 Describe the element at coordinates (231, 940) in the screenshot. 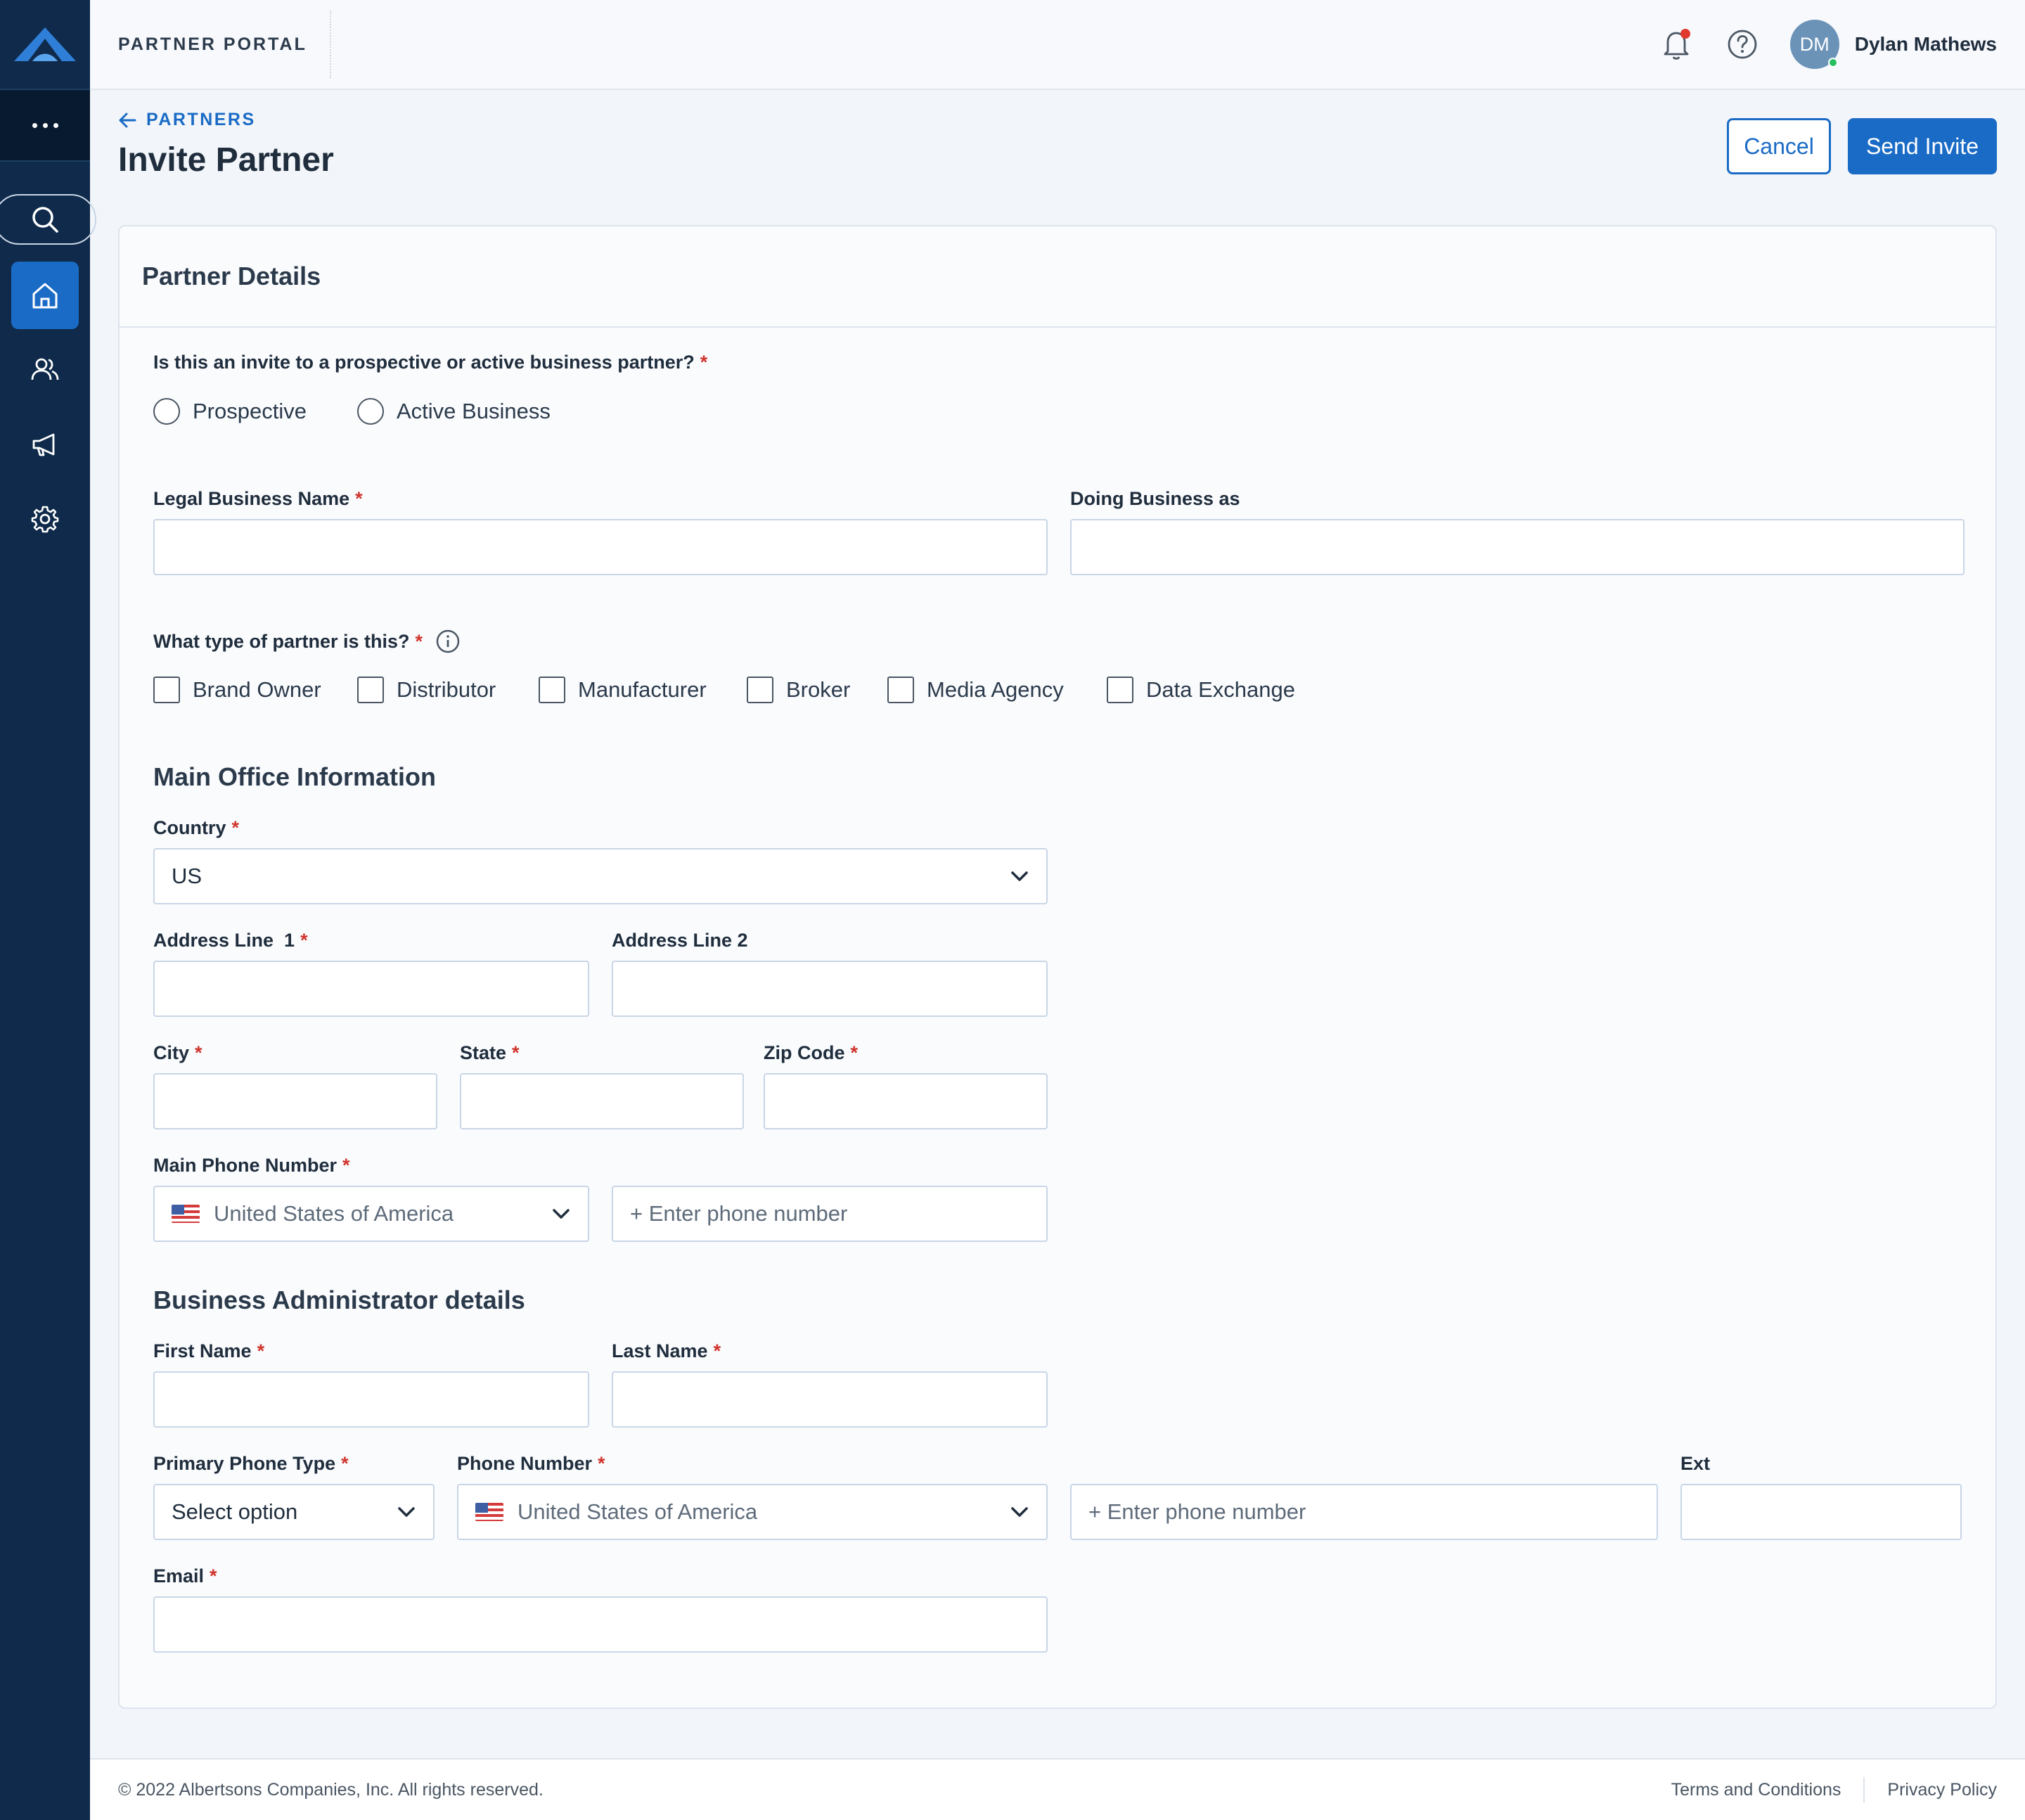

I see `address1-label: Address Line 1 *` at that location.